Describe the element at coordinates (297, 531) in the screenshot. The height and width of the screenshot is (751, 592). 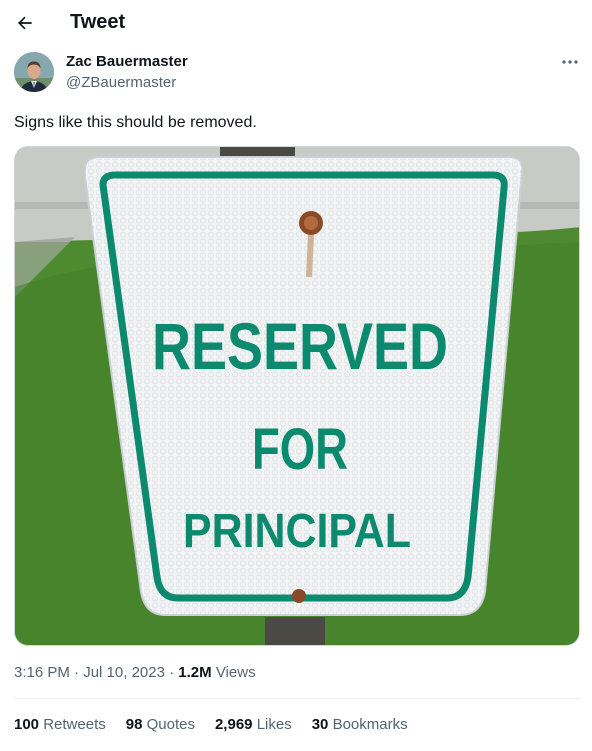
I see `sign-line-3: PRINCIPAL` at that location.